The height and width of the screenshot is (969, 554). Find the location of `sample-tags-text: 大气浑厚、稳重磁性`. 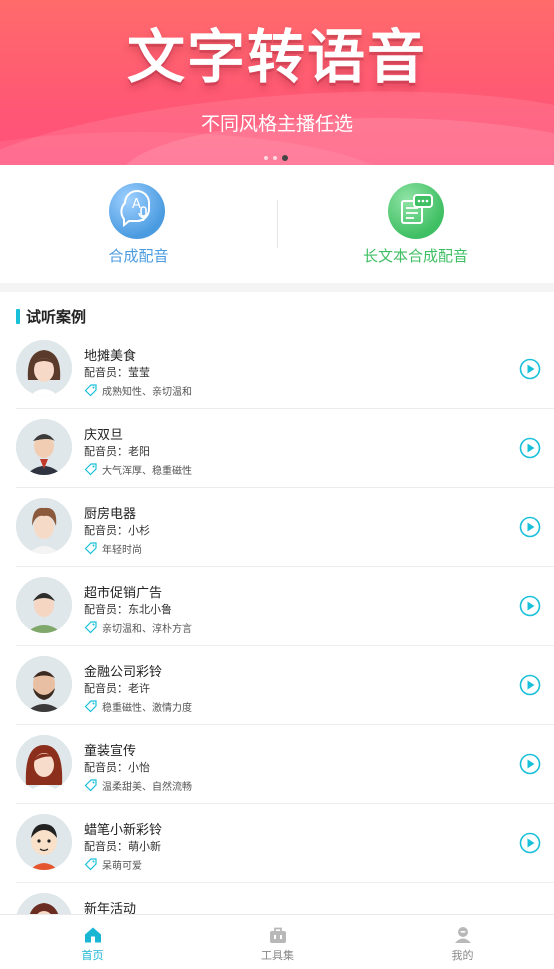

sample-tags-text: 大气浑厚、稳重磁性 is located at coordinates (147, 471).